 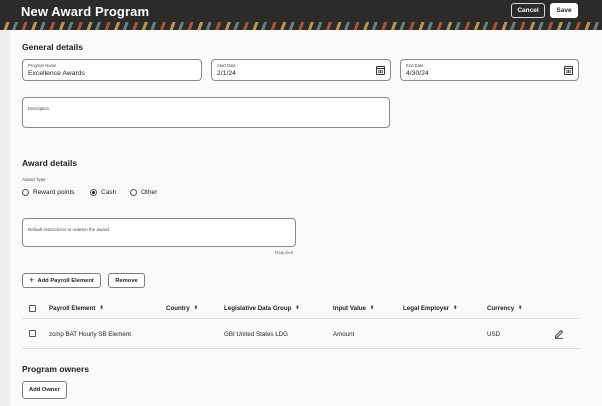 What do you see at coordinates (258, 308) in the screenshot?
I see `column-ldg-label: Legislative Data Group` at bounding box center [258, 308].